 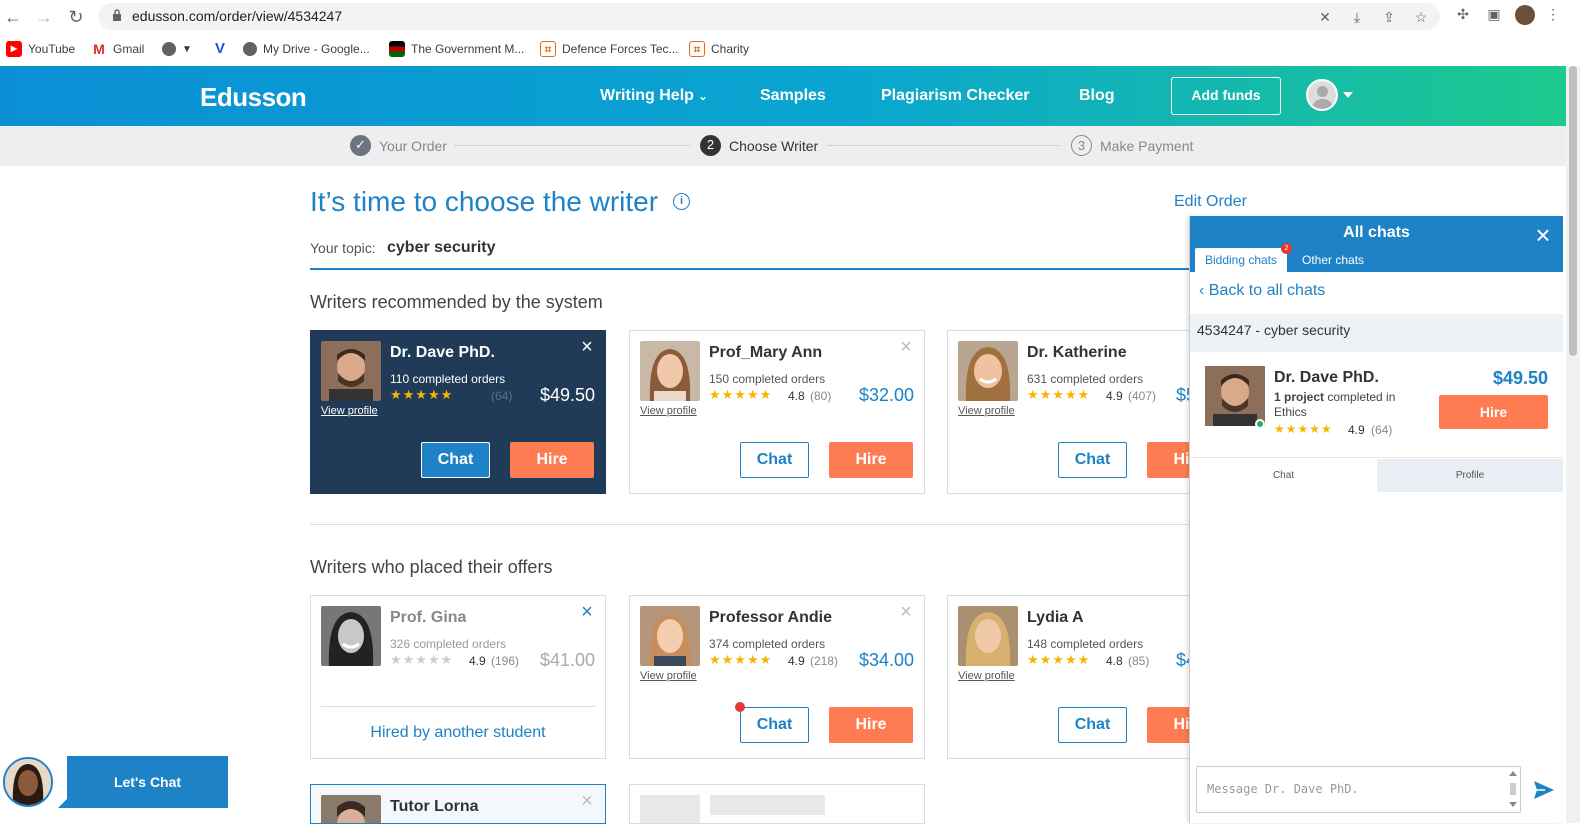 I want to click on page-scrollbar, so click(x=1573, y=444).